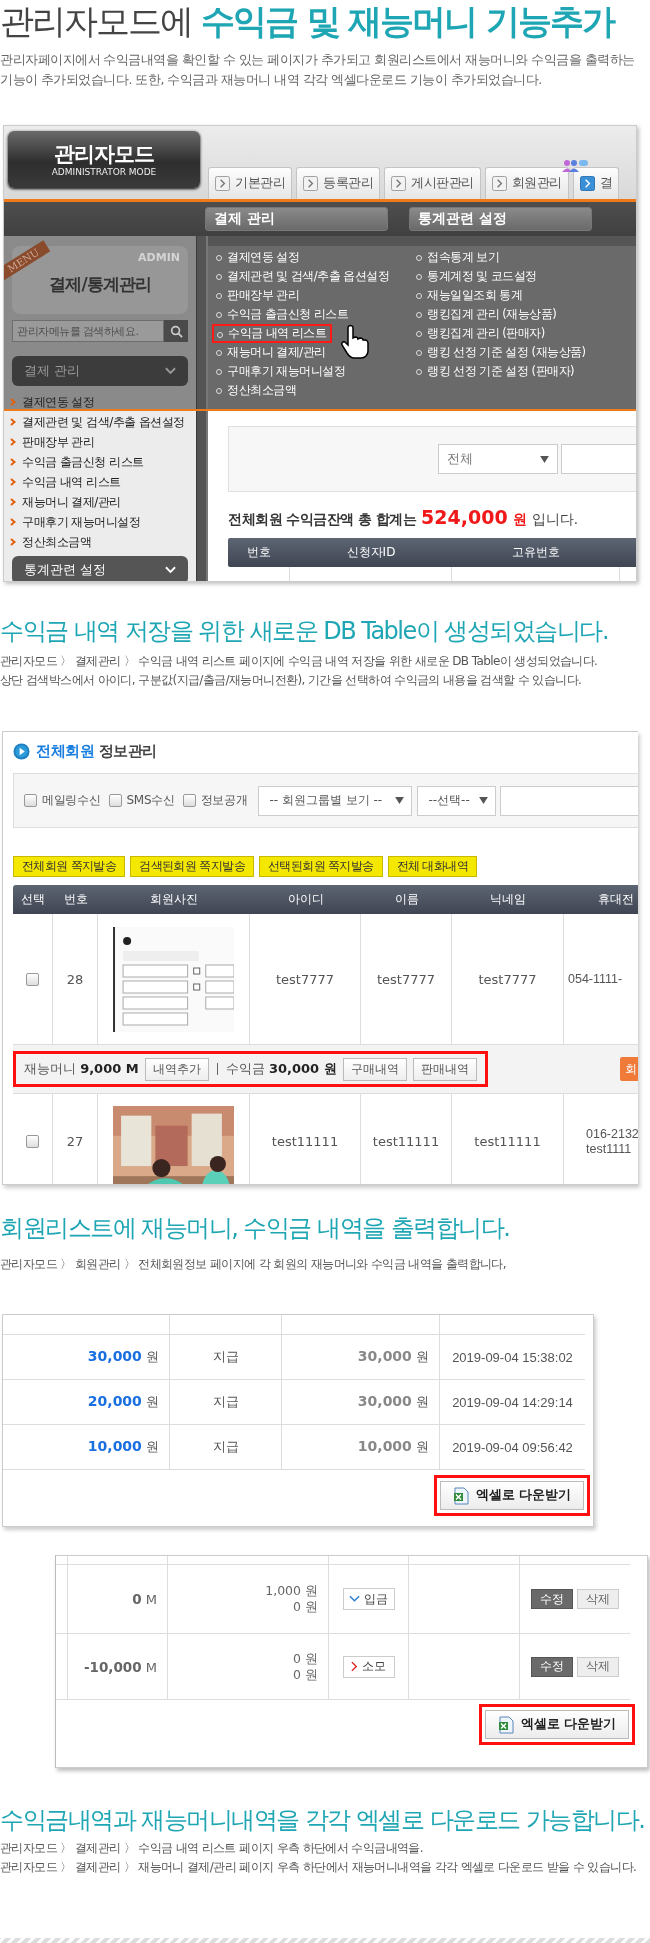 This screenshot has height=1943, width=650. I want to click on add-history-button: 내역추가, so click(176, 1069).